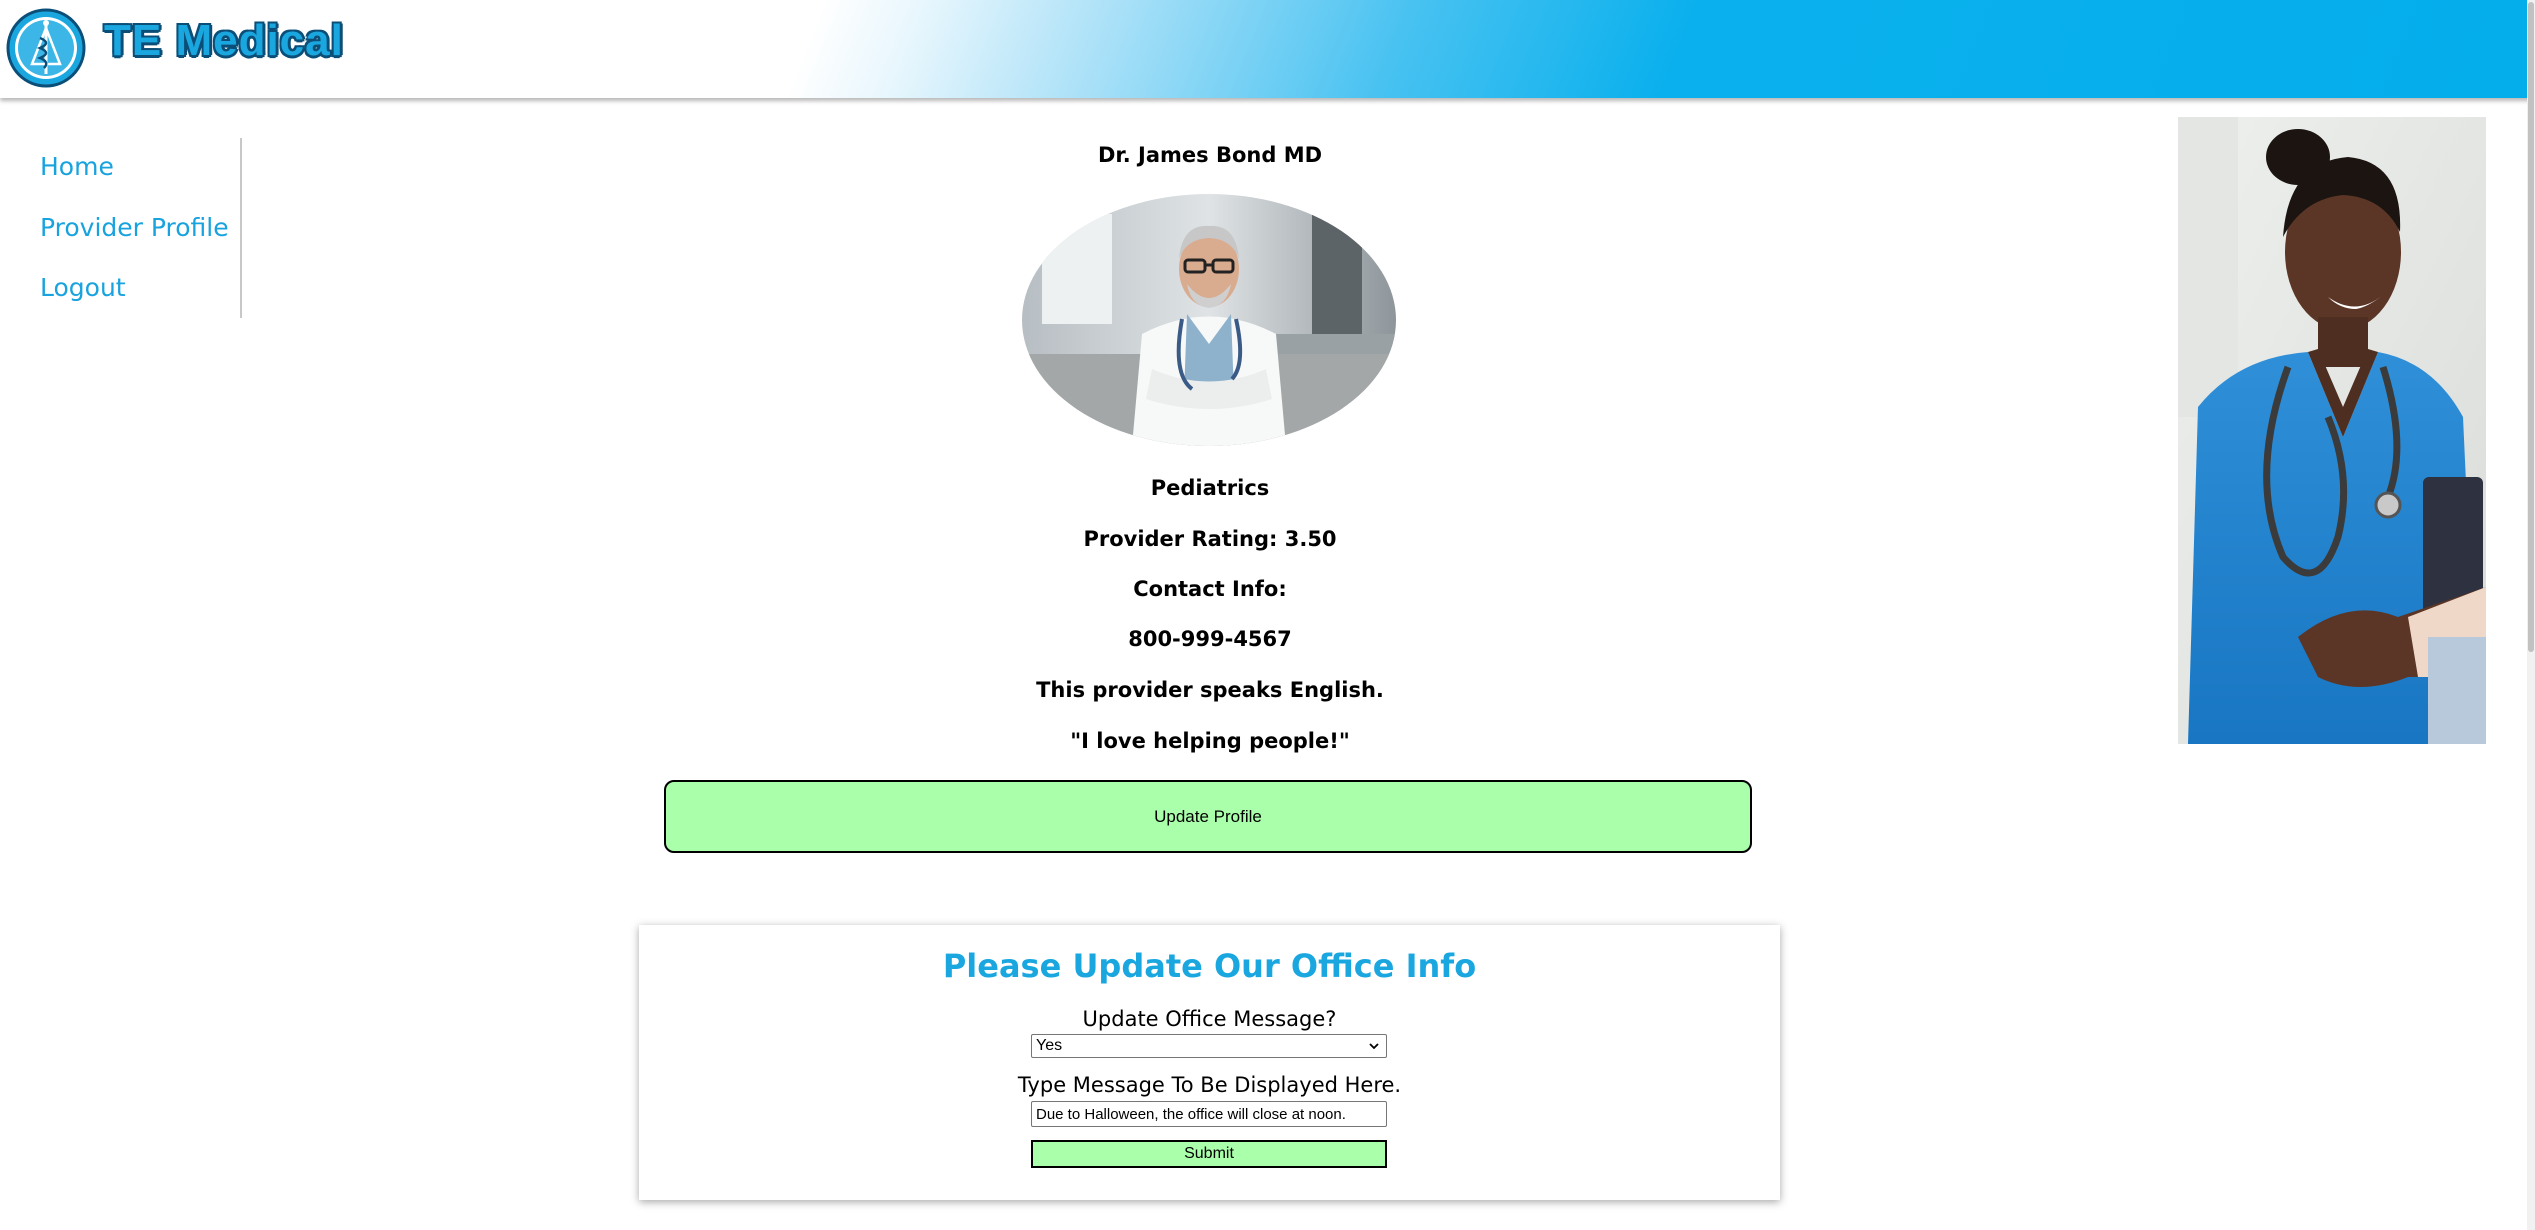  I want to click on office-message-select: Yes, so click(1209, 1046).